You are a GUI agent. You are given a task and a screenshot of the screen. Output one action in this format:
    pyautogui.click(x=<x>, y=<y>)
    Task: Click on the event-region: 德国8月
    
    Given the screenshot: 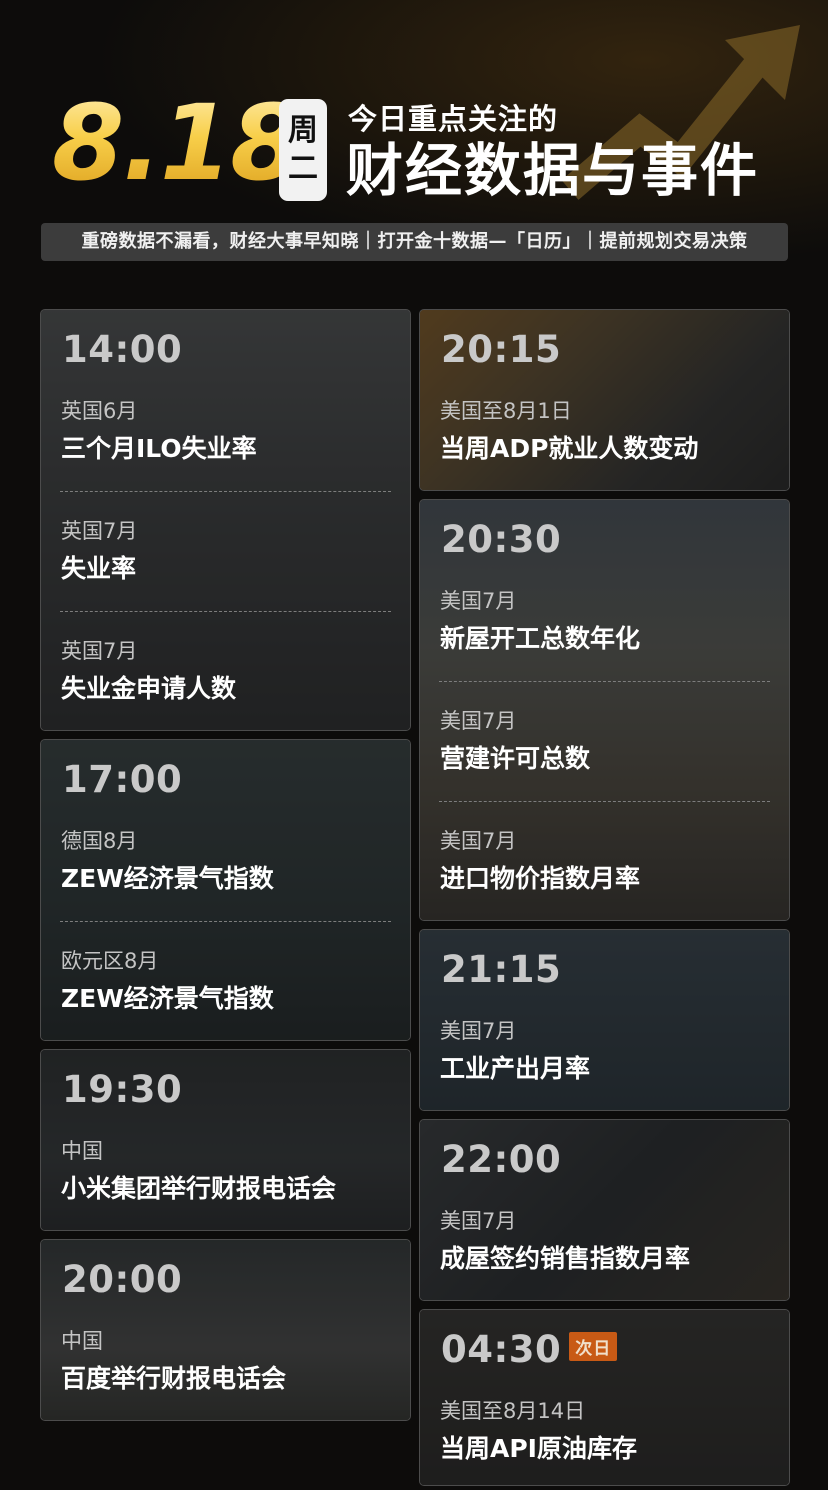 What is the action you would take?
    pyautogui.click(x=99, y=841)
    